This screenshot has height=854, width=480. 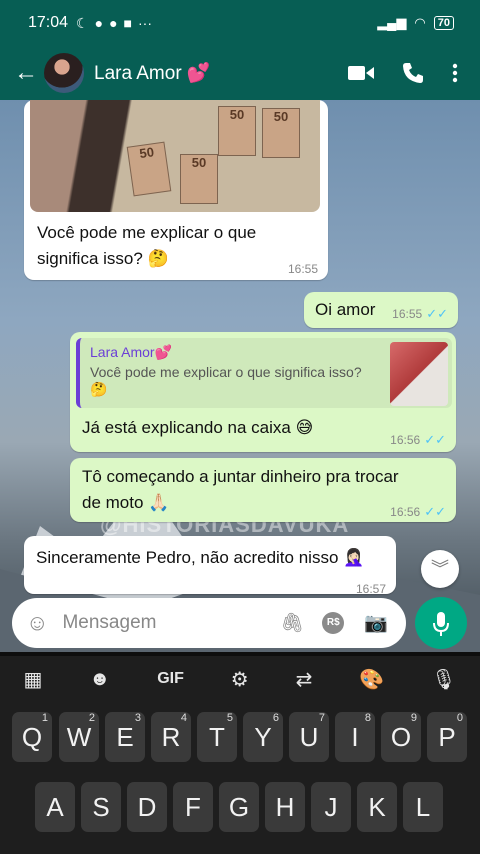 What do you see at coordinates (170, 679) in the screenshot?
I see `gif-button: GIF` at bounding box center [170, 679].